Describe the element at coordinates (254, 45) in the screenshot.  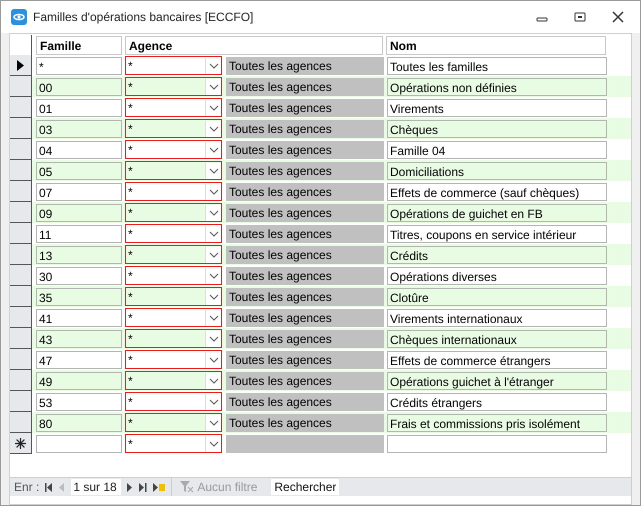
I see `column-header: Agence` at that location.